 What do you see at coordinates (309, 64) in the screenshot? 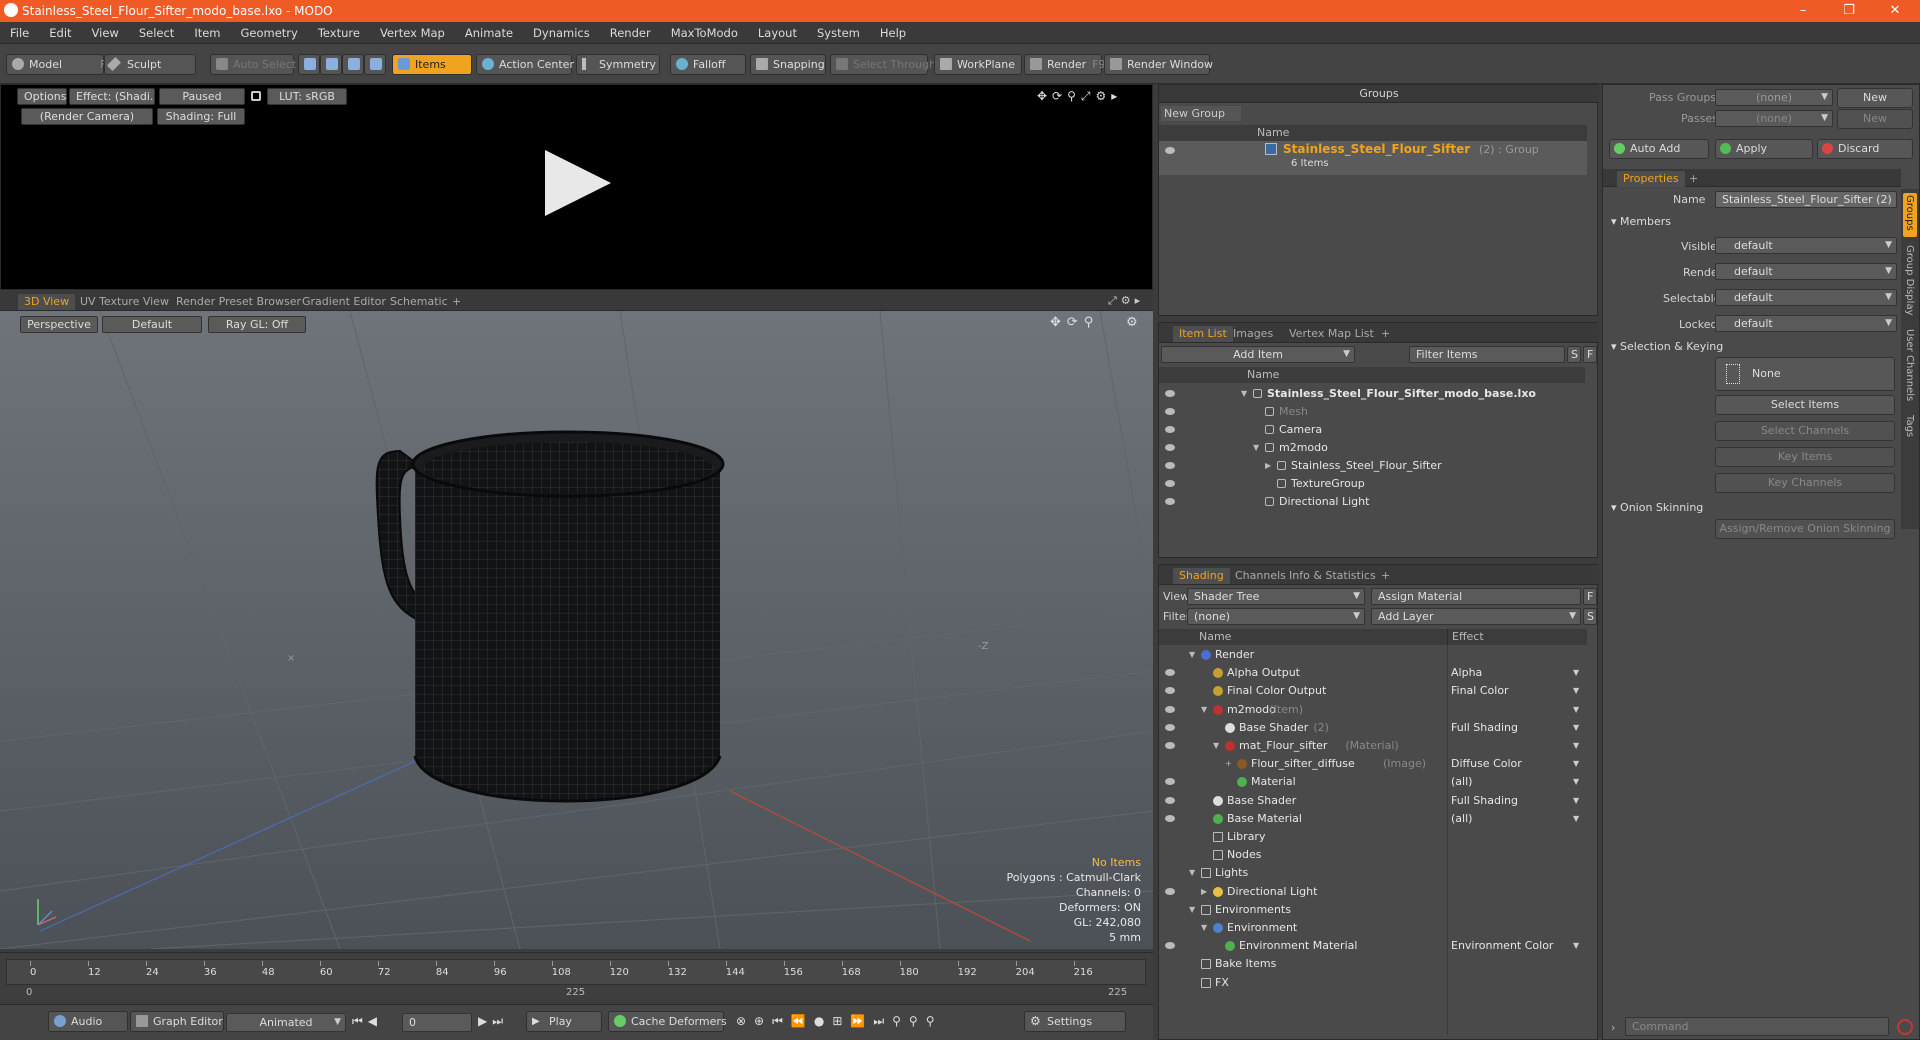
I see `vertices-mode-button` at bounding box center [309, 64].